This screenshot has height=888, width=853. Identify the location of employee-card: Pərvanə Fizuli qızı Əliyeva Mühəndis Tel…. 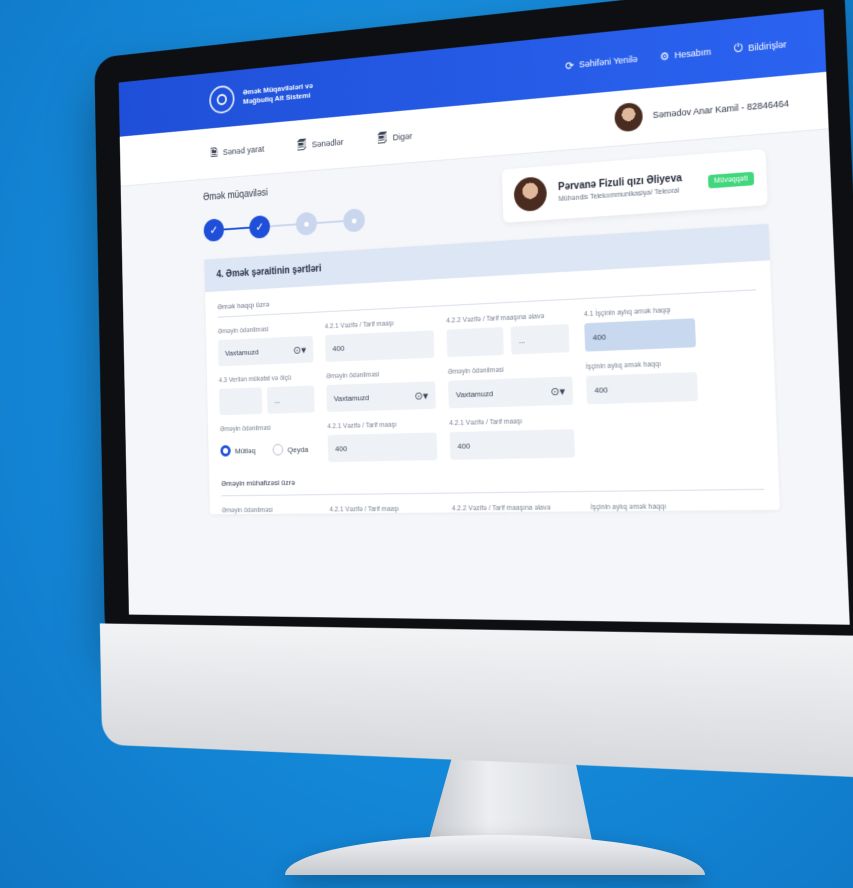
(634, 186).